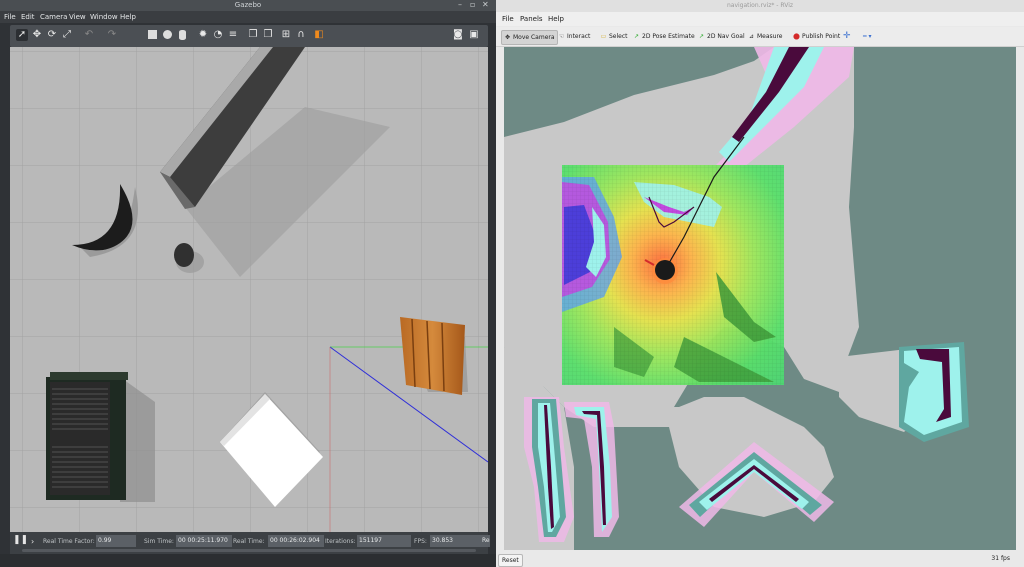 The height and width of the screenshot is (567, 1024). I want to click on gazebo-toolbar: ➚ ✥ ⟳ ⤢ ↶ ↷ ✹ ◔ ≡ ❐ ❒ ⊞ ∩ ◧ ◙ ▣, so click(249, 36).